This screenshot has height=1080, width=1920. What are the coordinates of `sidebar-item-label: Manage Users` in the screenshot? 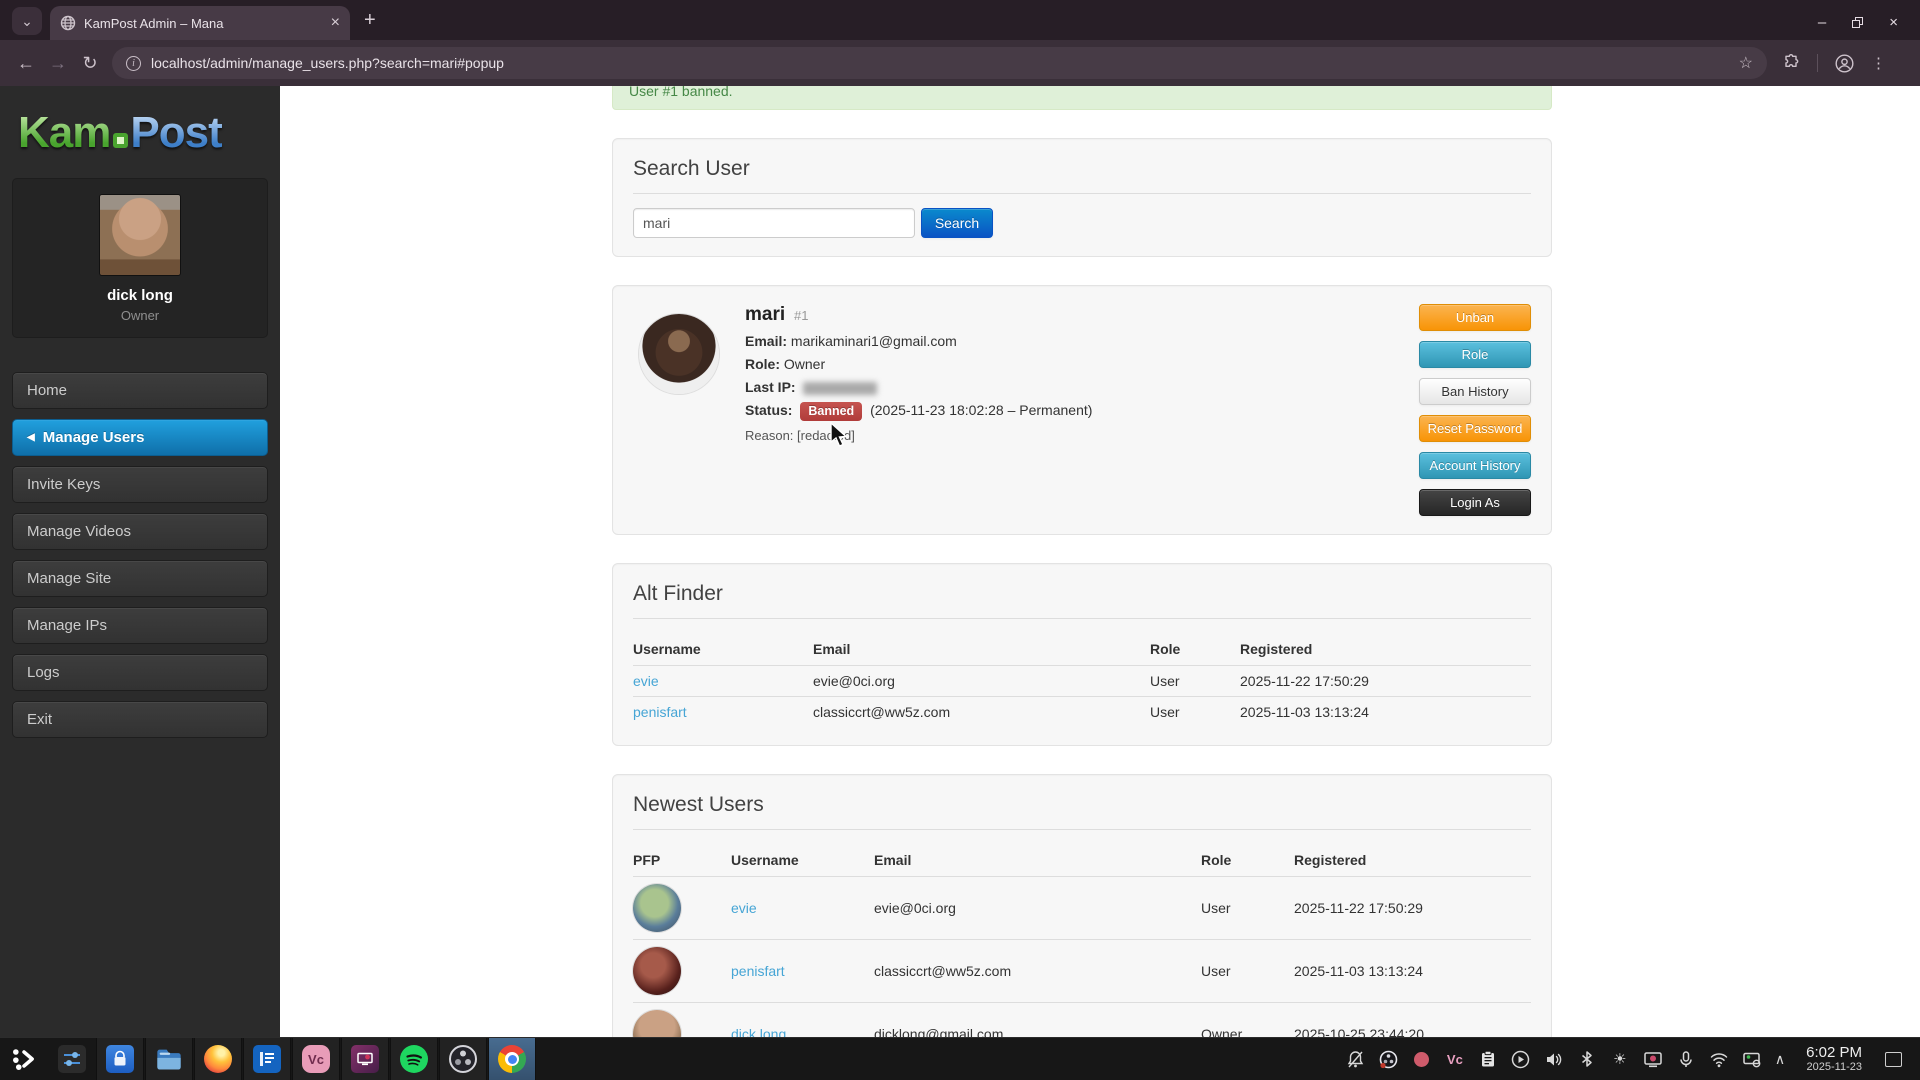 It's located at (93, 437).